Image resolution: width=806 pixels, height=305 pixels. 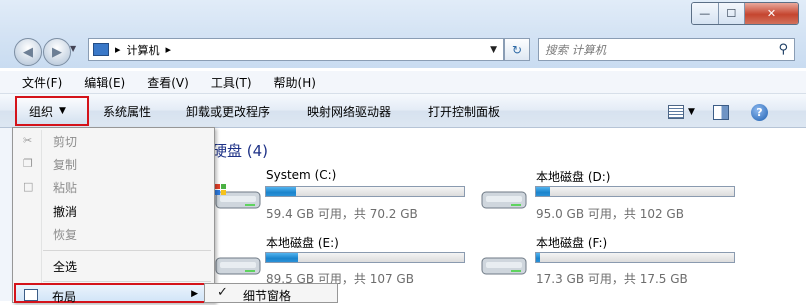 I want to click on drive-name: System (C:), so click(x=301, y=175).